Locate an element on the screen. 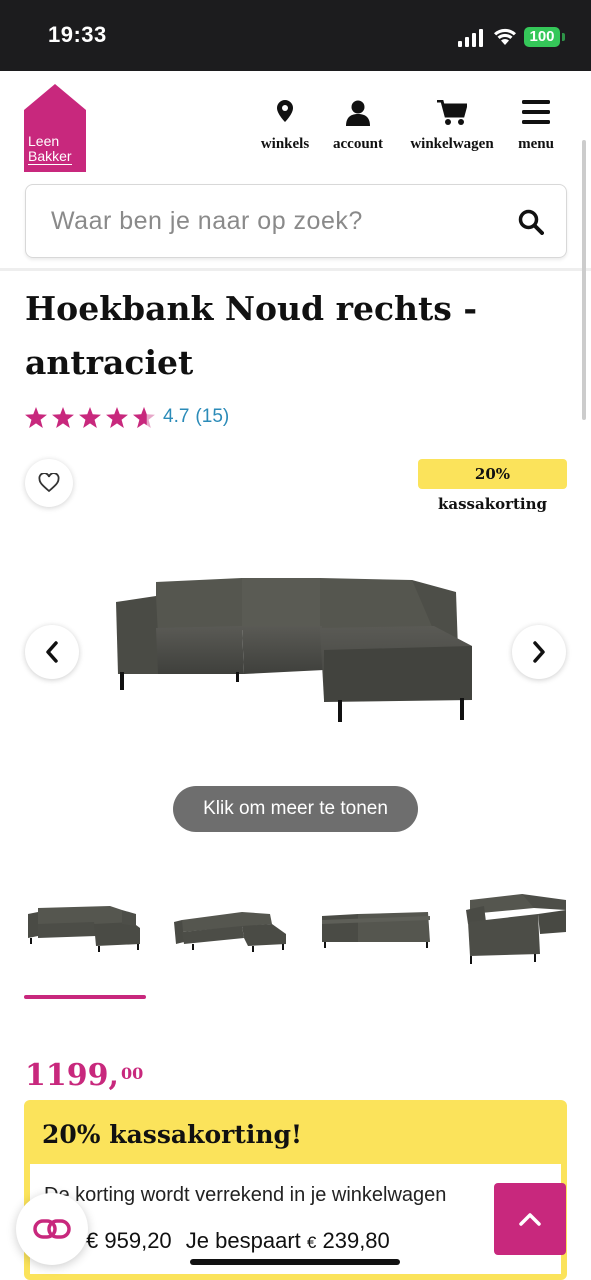  chevron-right-icon is located at coordinates (539, 652).